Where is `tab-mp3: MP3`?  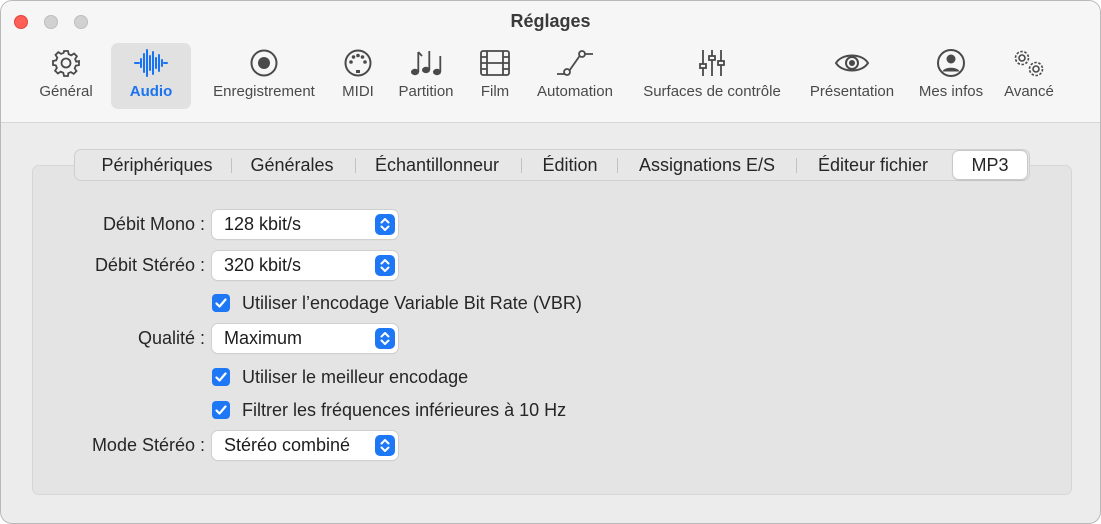
tab-mp3: MP3 is located at coordinates (990, 165).